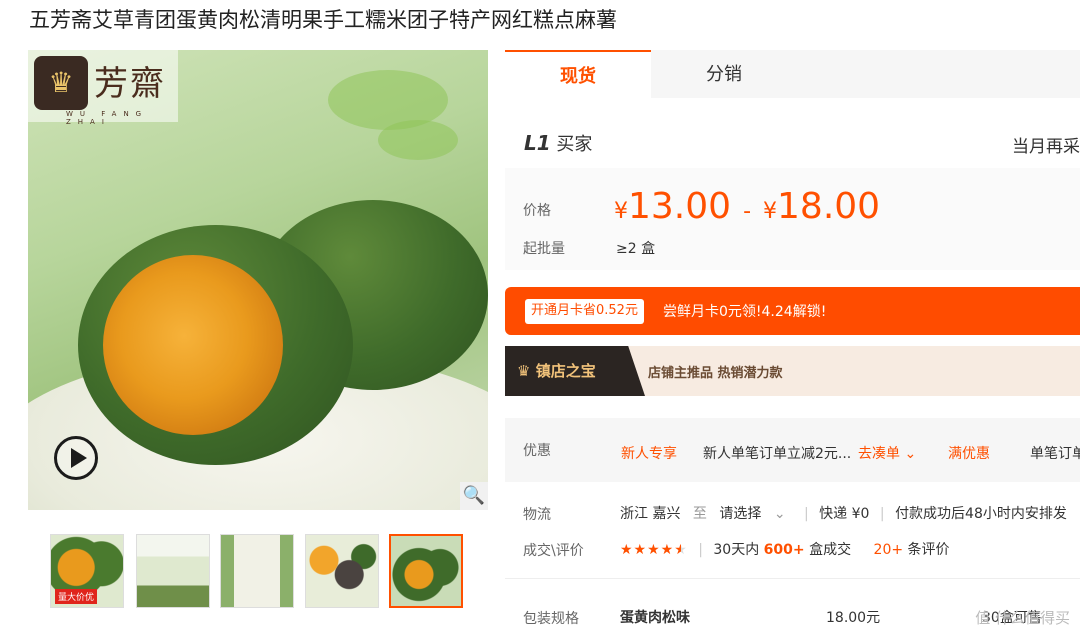 The image size is (1080, 634). What do you see at coordinates (654, 550) in the screenshot?
I see `rating-stars: ★★★★★` at bounding box center [654, 550].